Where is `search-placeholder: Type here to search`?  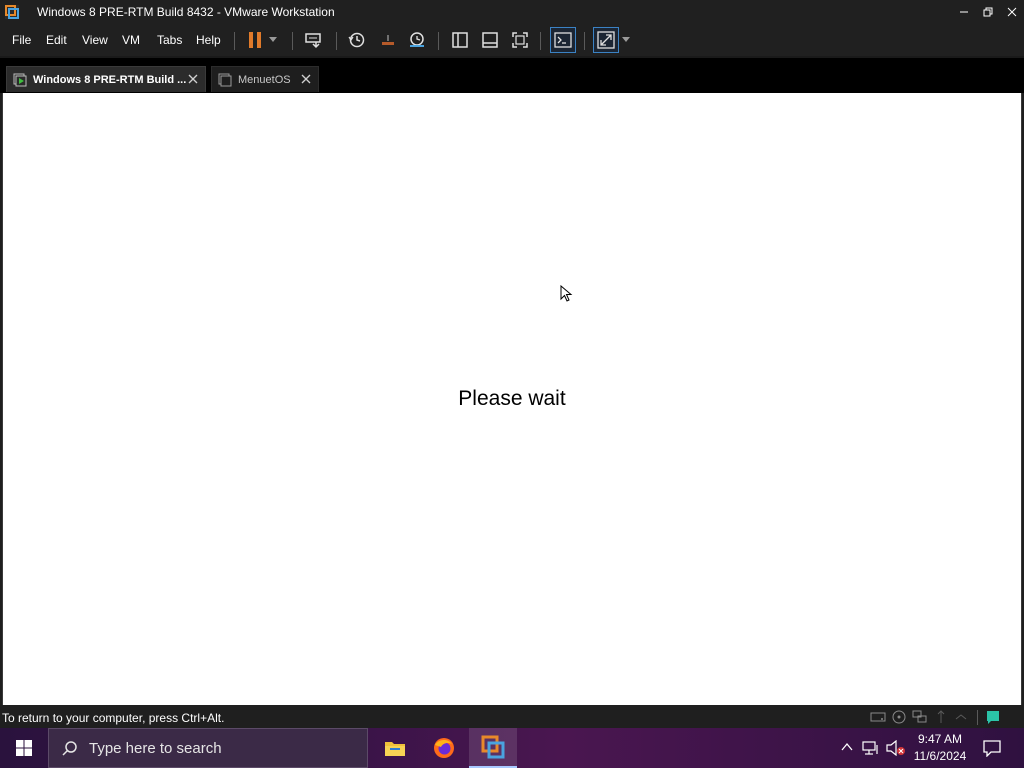 search-placeholder: Type here to search is located at coordinates (155, 748).